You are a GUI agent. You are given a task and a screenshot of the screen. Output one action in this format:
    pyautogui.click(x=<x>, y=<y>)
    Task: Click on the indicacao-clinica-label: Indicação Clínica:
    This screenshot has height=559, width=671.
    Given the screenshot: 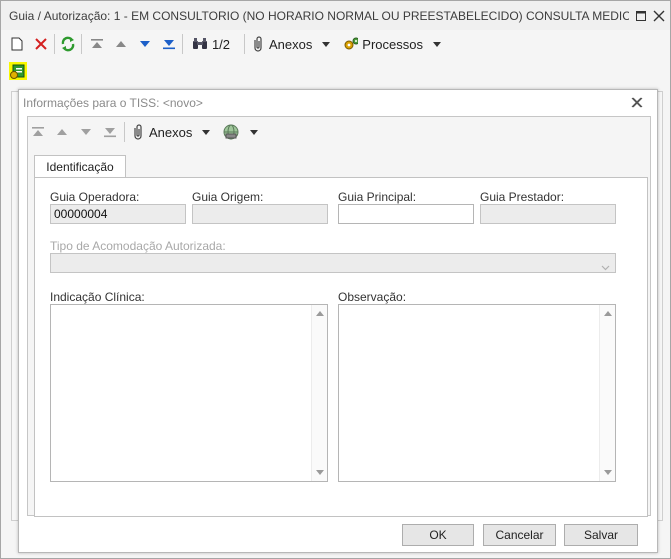 What is the action you would take?
    pyautogui.click(x=97, y=297)
    